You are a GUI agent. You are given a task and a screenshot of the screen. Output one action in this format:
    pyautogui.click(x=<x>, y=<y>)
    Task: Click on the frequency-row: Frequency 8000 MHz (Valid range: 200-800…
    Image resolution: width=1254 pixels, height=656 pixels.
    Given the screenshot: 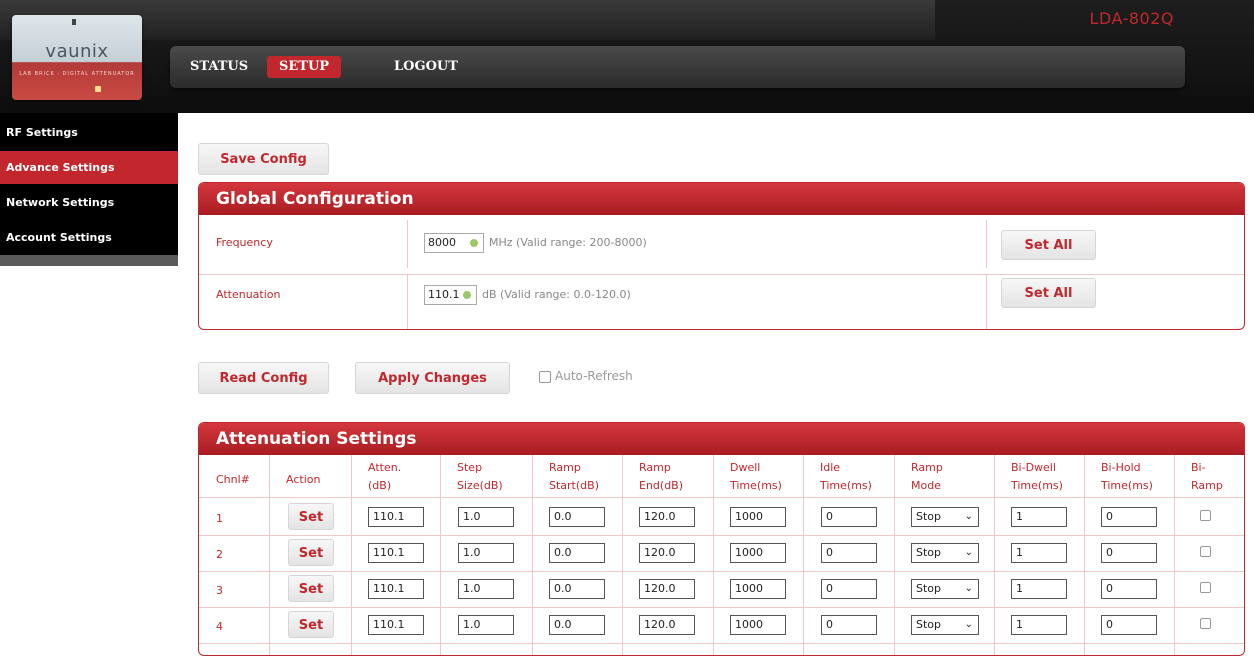 What is the action you would take?
    pyautogui.click(x=721, y=244)
    